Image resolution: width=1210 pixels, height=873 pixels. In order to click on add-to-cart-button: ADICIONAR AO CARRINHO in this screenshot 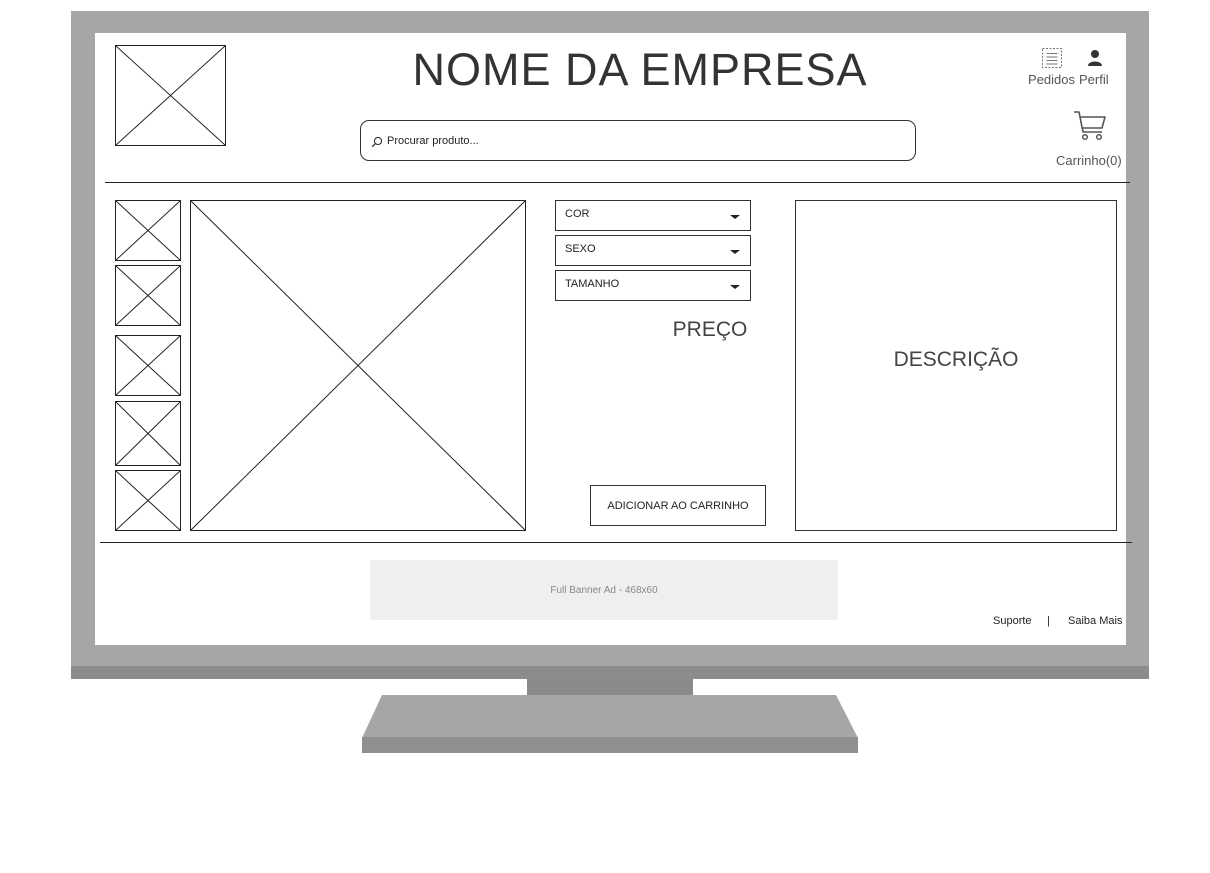, I will do `click(678, 505)`.